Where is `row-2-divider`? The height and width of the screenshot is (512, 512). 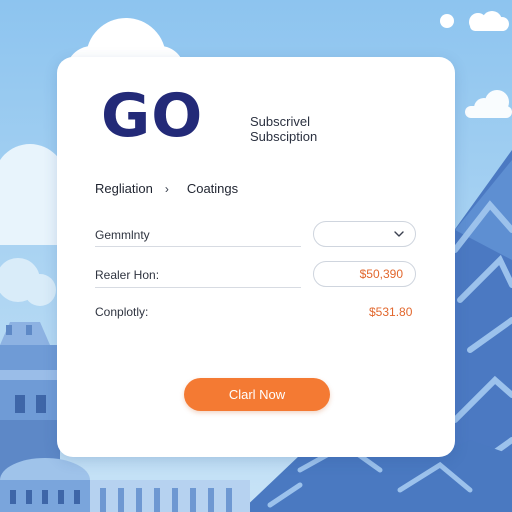 row-2-divider is located at coordinates (198, 287).